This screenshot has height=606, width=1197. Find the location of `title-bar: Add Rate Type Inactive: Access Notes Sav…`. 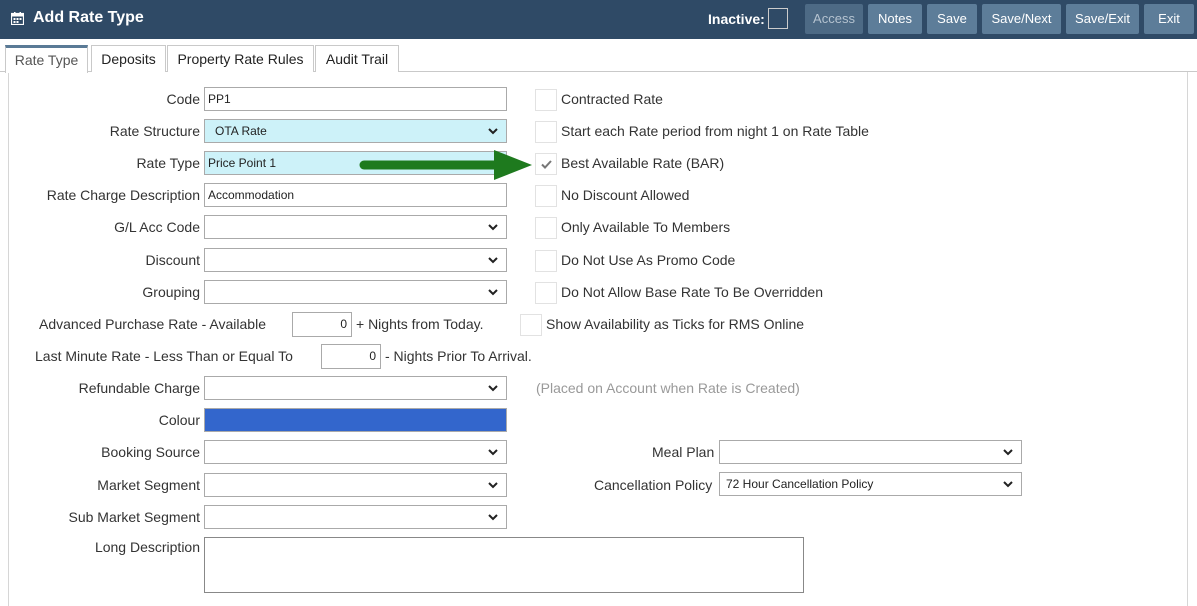

title-bar: Add Rate Type Inactive: Access Notes Sav… is located at coordinates (598, 19).